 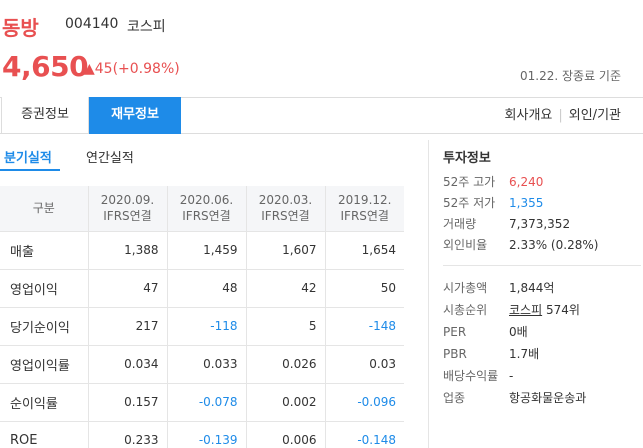 What do you see at coordinates (465, 288) in the screenshot?
I see `info-label: 시가총액` at bounding box center [465, 288].